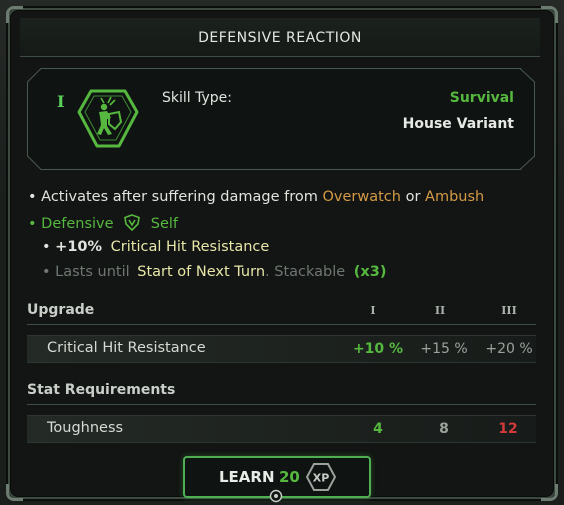  I want to click on requirements-header-label: Stat Requirements, so click(101, 390).